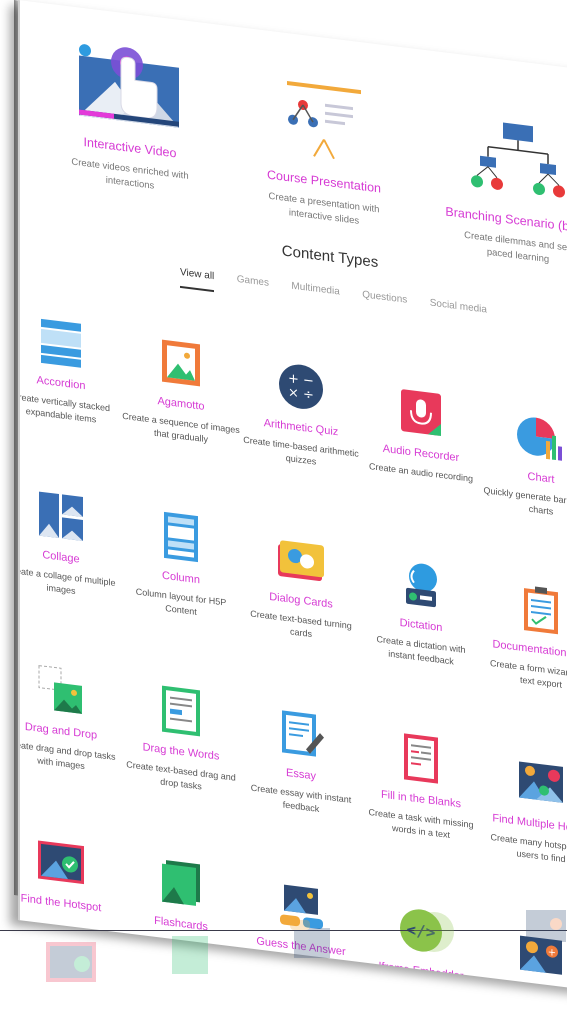 The width and height of the screenshot is (567, 1013). Describe the element at coordinates (525, 501) in the screenshot. I see `content-type-desc: Quickly generate bar and pie charts` at that location.